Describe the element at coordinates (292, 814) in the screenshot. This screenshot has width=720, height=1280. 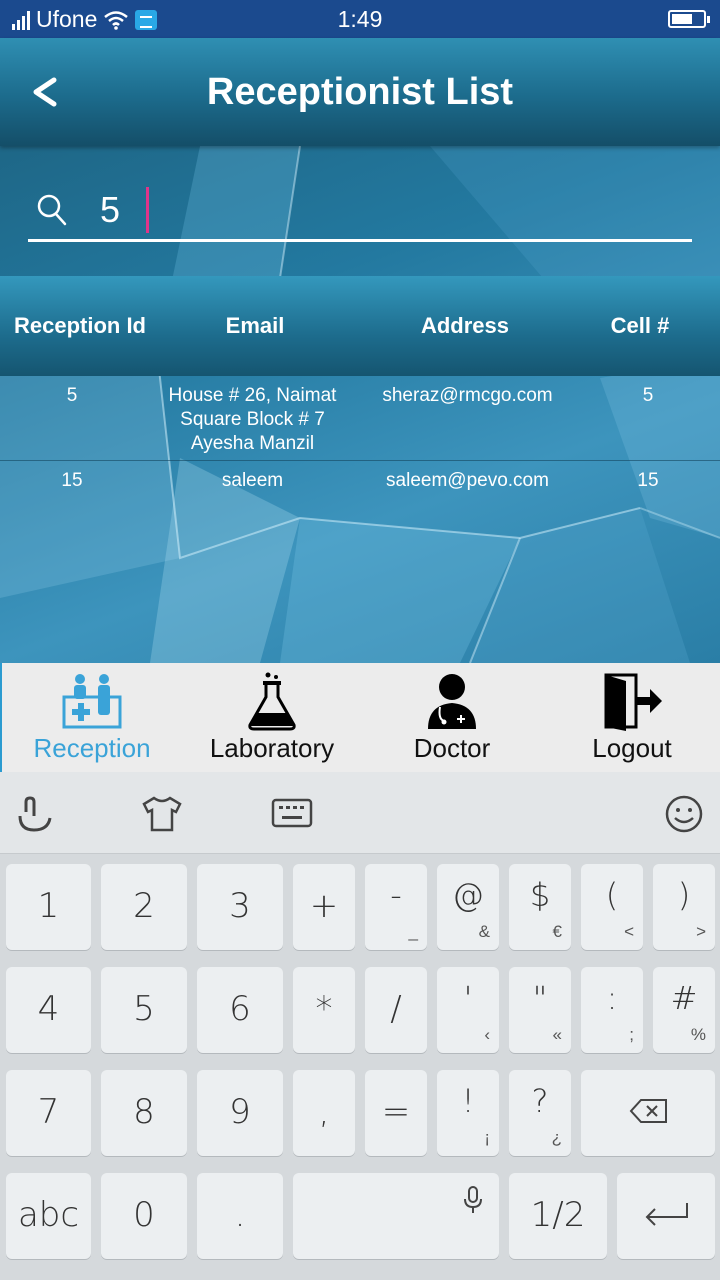
I see `keyboard-icon` at that location.